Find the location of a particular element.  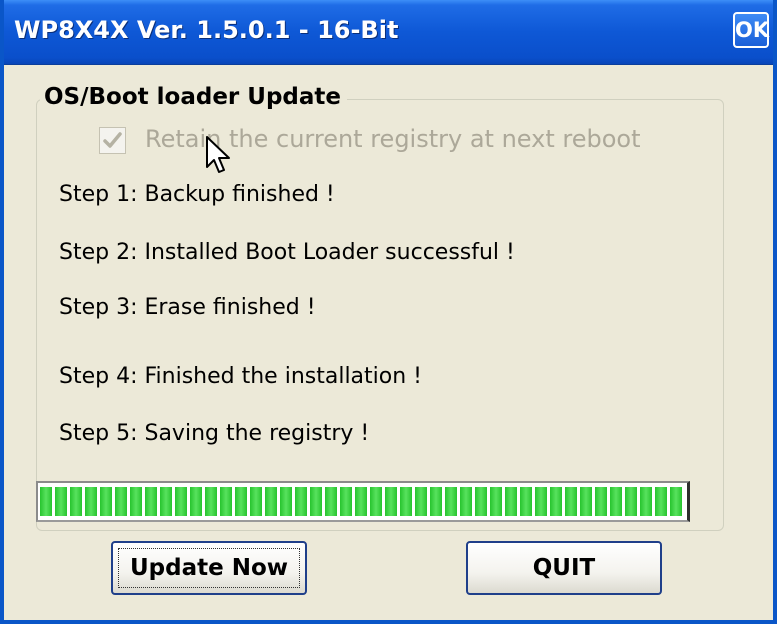

step-4-status: Step 4: Finished the installation ! is located at coordinates (240, 376).